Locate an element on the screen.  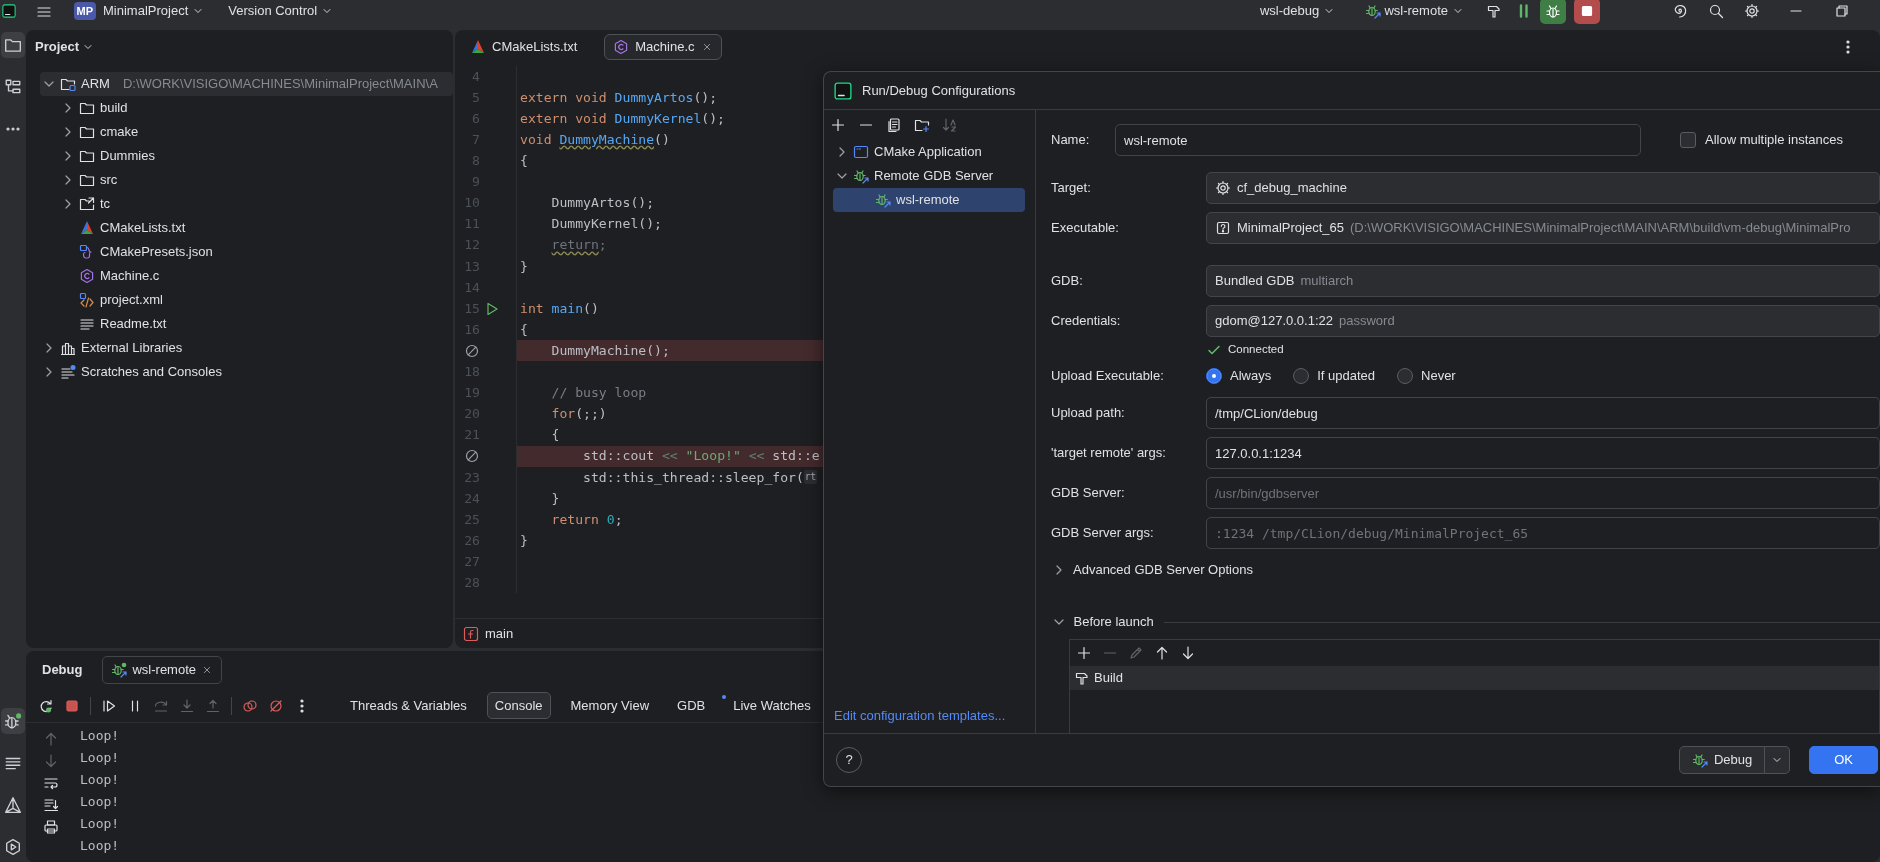
new-folder-icon is located at coordinates (922, 125).